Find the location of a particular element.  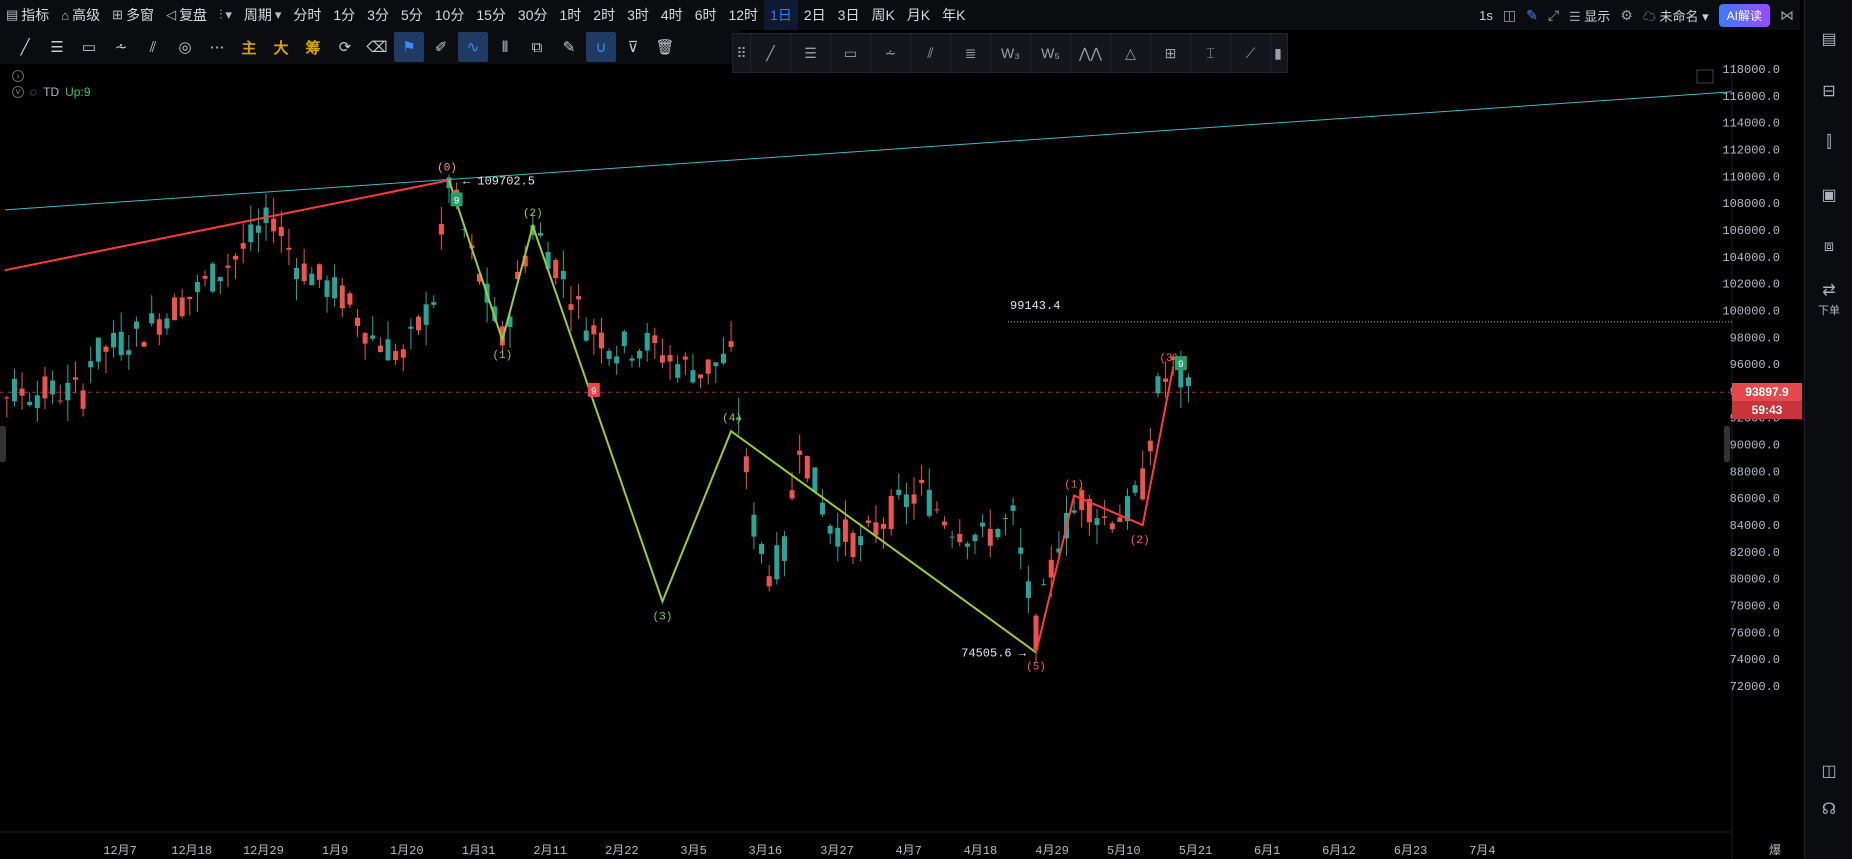

time-tick-12: 4月18 is located at coordinates (981, 851).